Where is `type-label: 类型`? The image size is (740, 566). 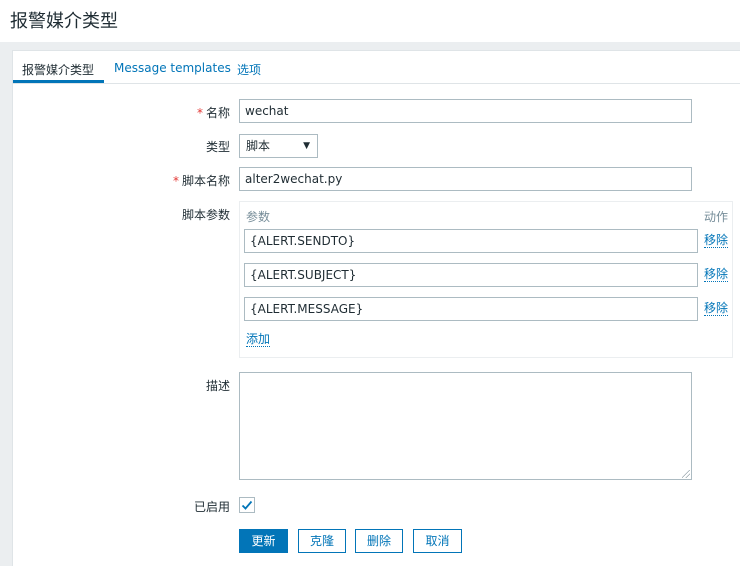 type-label: 类型 is located at coordinates (217, 147).